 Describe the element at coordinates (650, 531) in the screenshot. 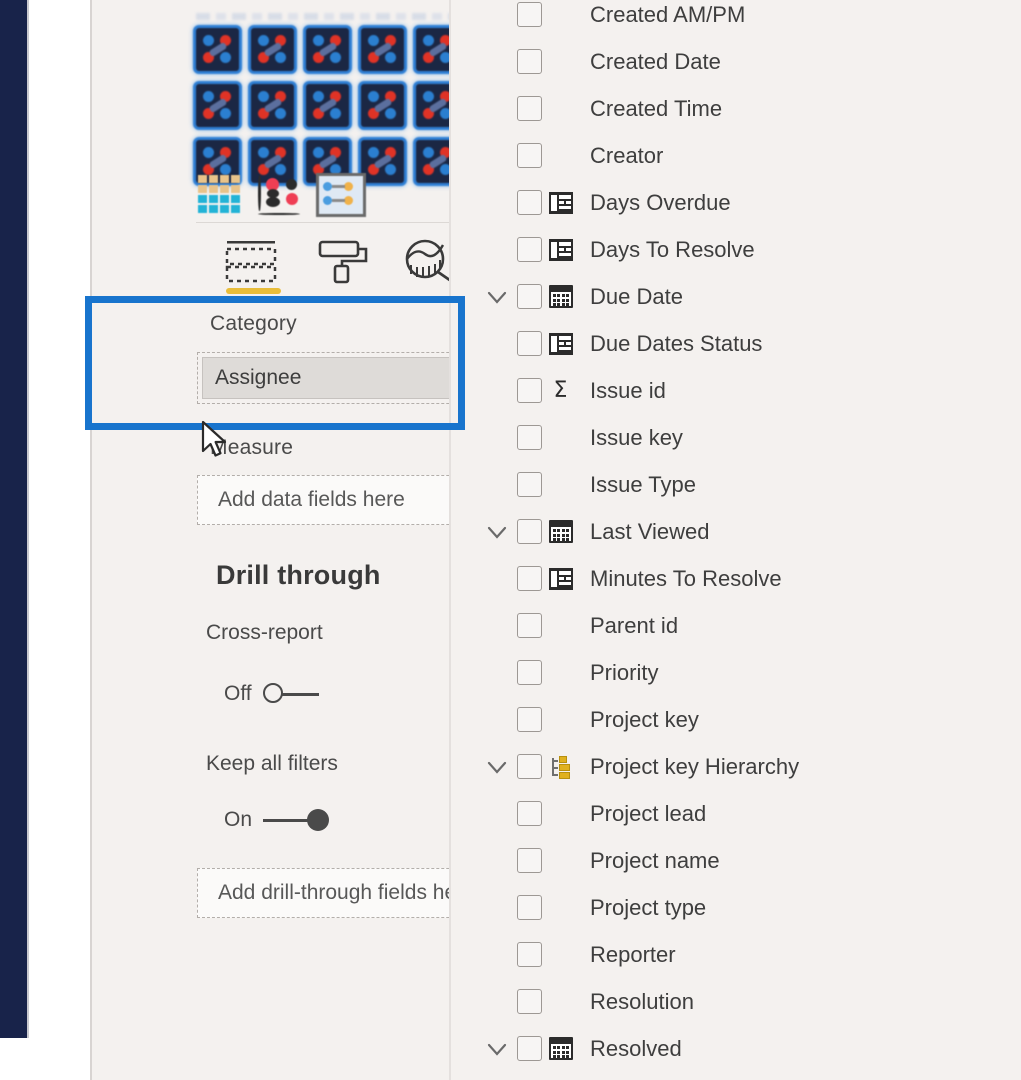

I see `field-name-label: Last Viewed` at that location.